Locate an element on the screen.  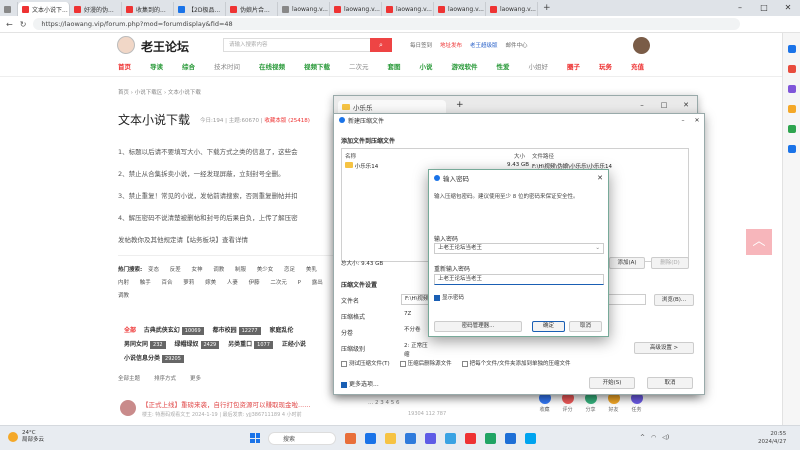
category-item: 古典武侠玄幻 is located at coordinates (162, 330).